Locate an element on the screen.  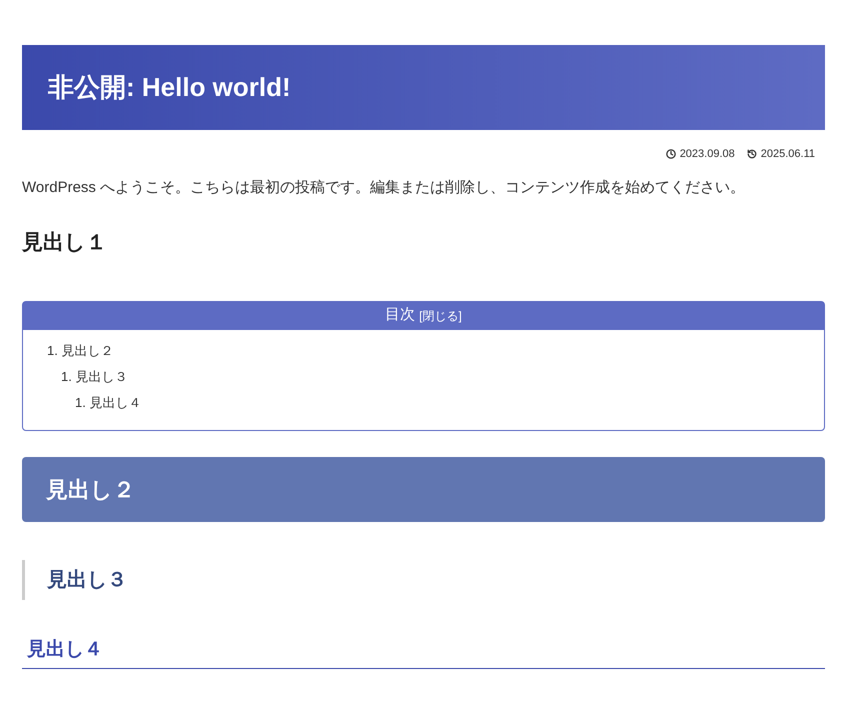
toc-link: 1. 見出し３ is located at coordinates (94, 377).